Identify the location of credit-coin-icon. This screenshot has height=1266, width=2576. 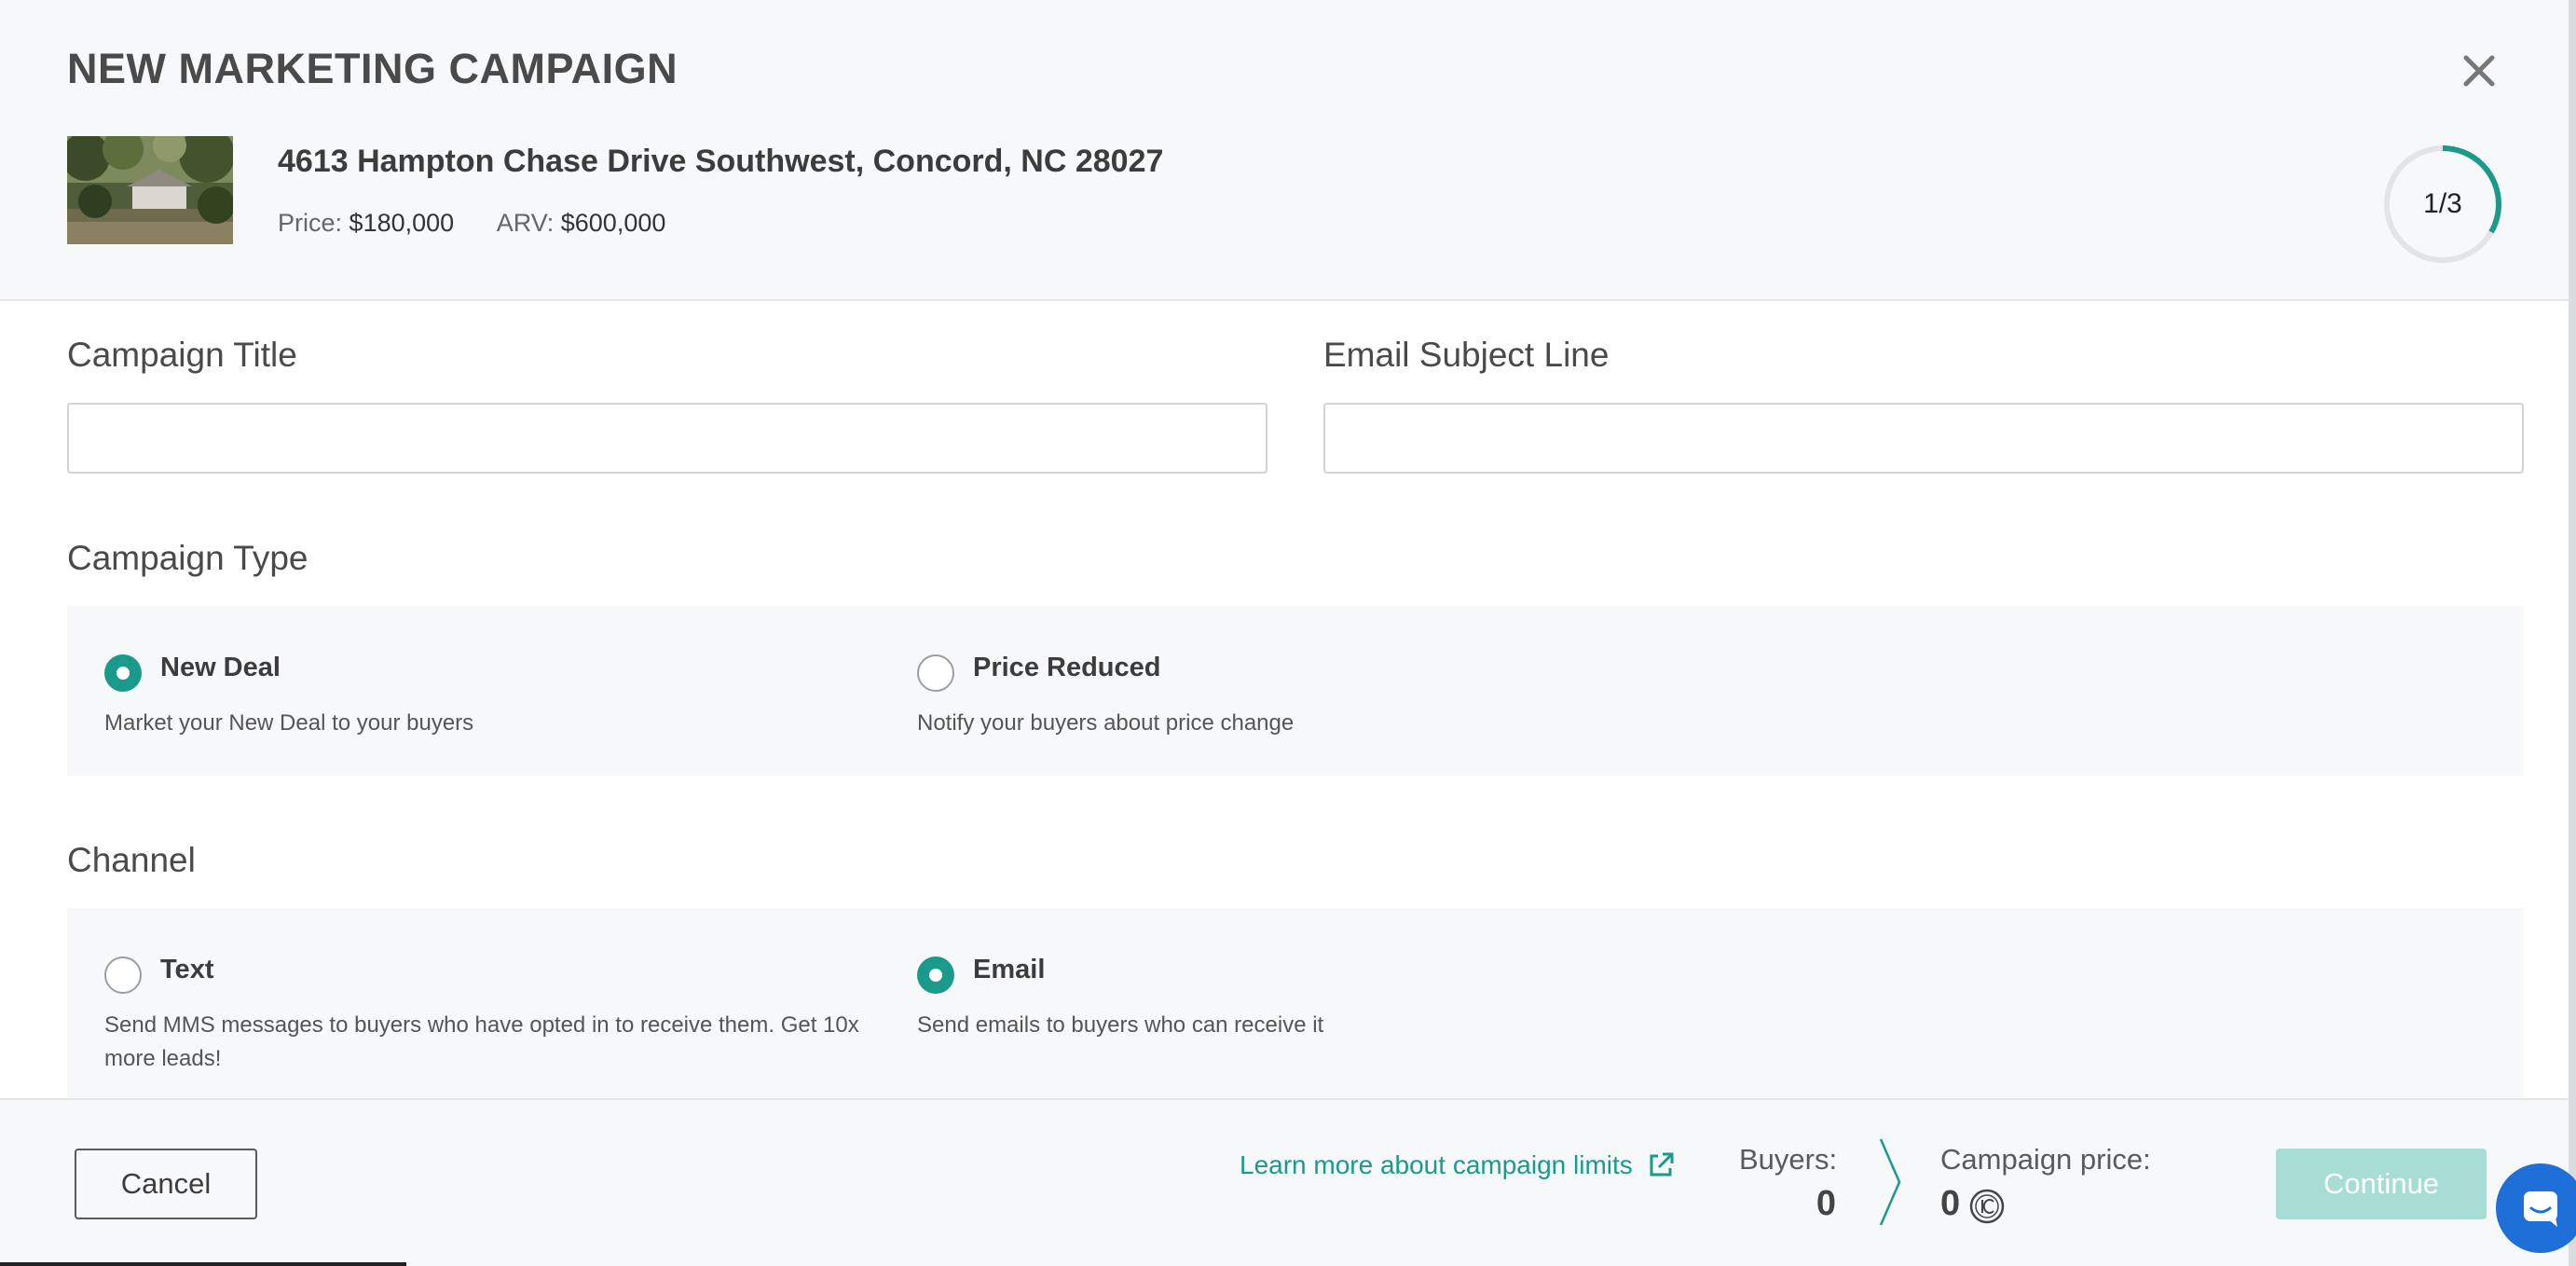
(1987, 1206).